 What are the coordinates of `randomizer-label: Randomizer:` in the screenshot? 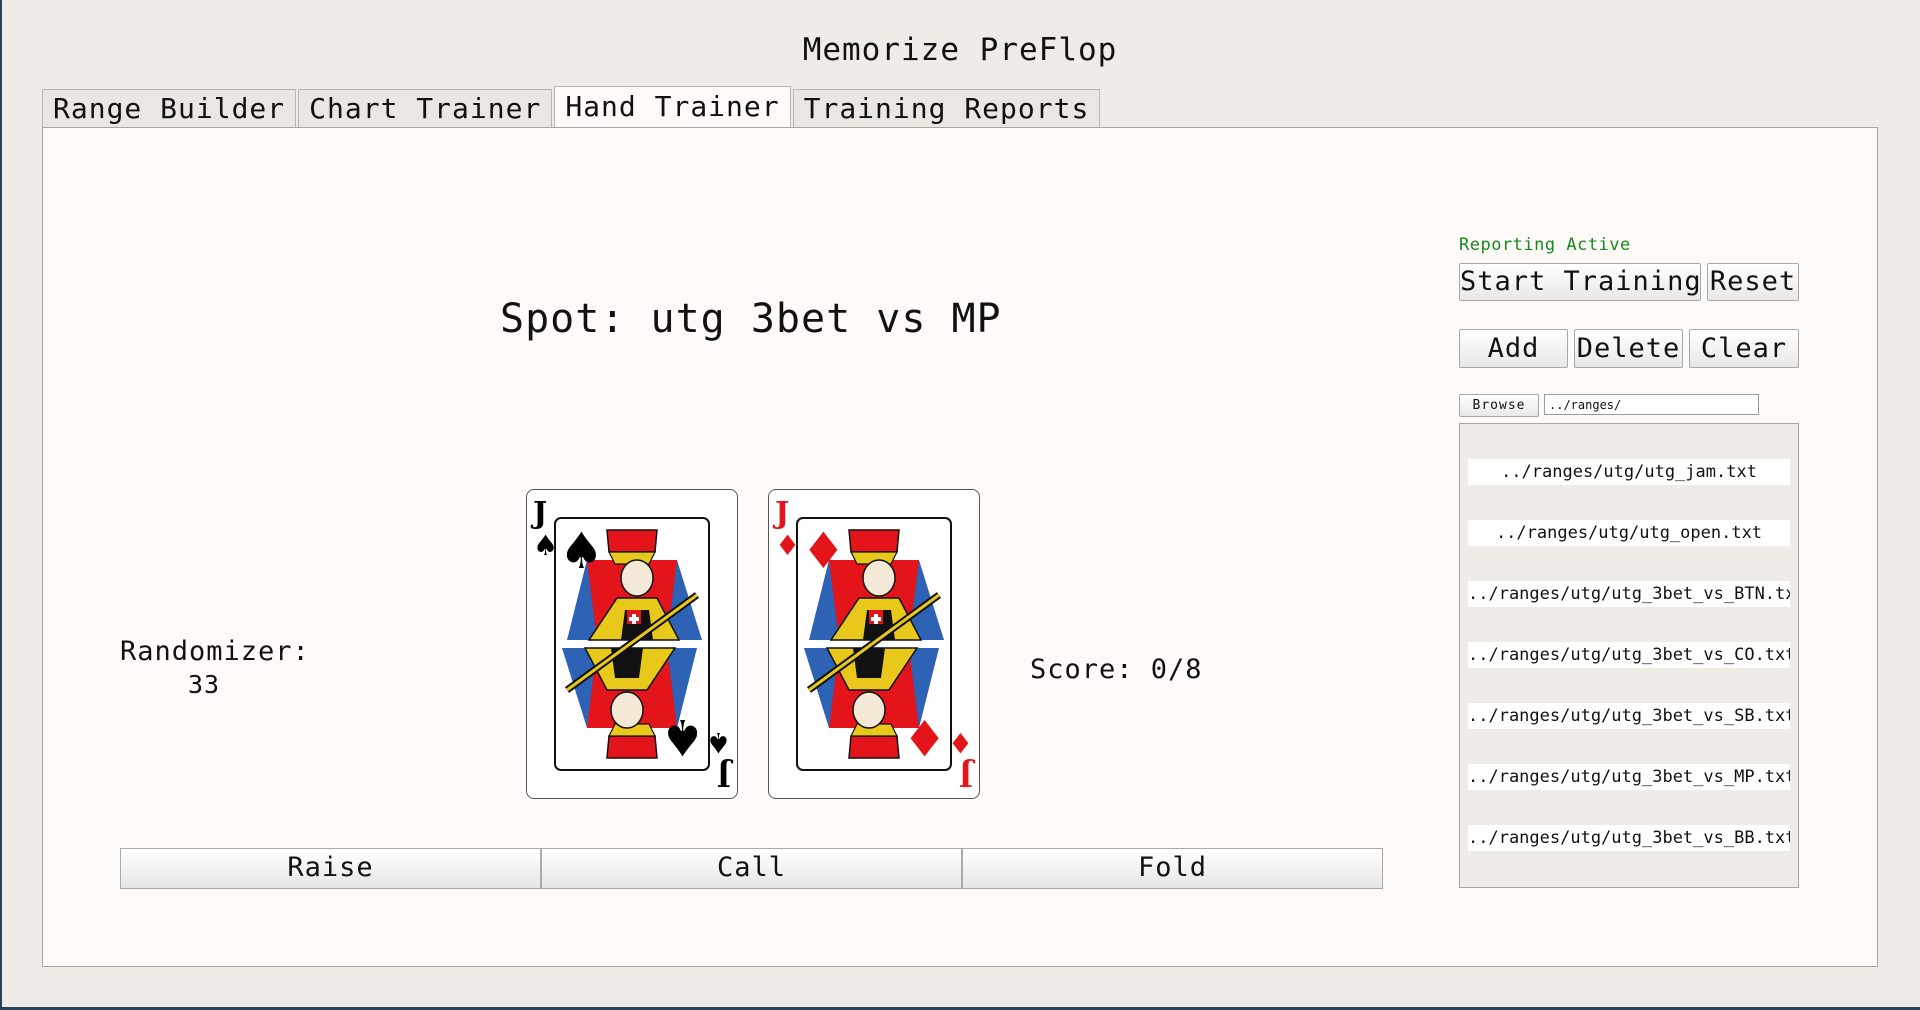 It's located at (215, 651).